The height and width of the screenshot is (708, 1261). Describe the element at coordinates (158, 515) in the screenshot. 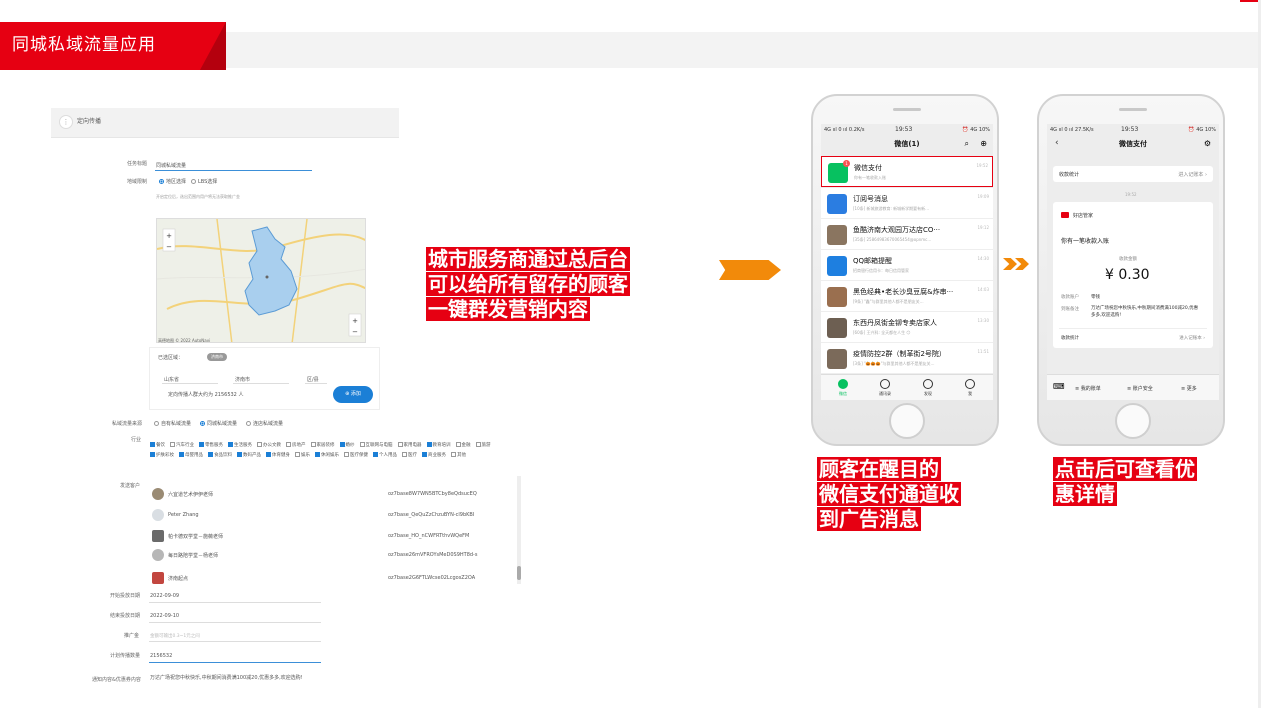

I see `avatar` at that location.